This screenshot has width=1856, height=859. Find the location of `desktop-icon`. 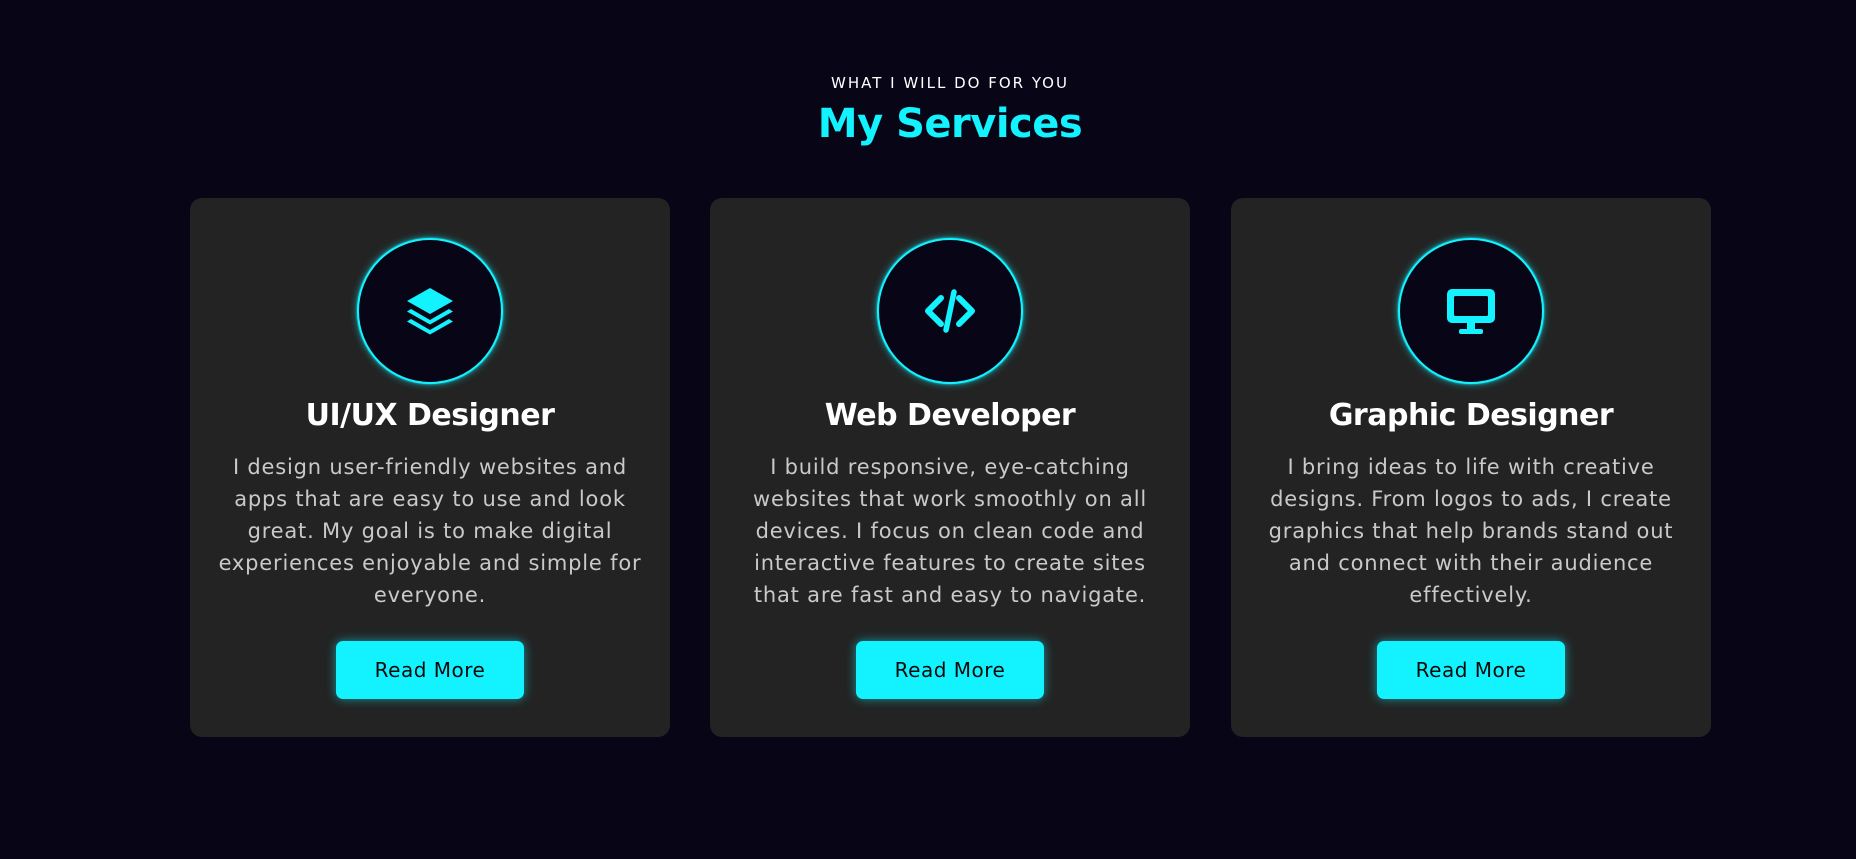

desktop-icon is located at coordinates (1471, 311).